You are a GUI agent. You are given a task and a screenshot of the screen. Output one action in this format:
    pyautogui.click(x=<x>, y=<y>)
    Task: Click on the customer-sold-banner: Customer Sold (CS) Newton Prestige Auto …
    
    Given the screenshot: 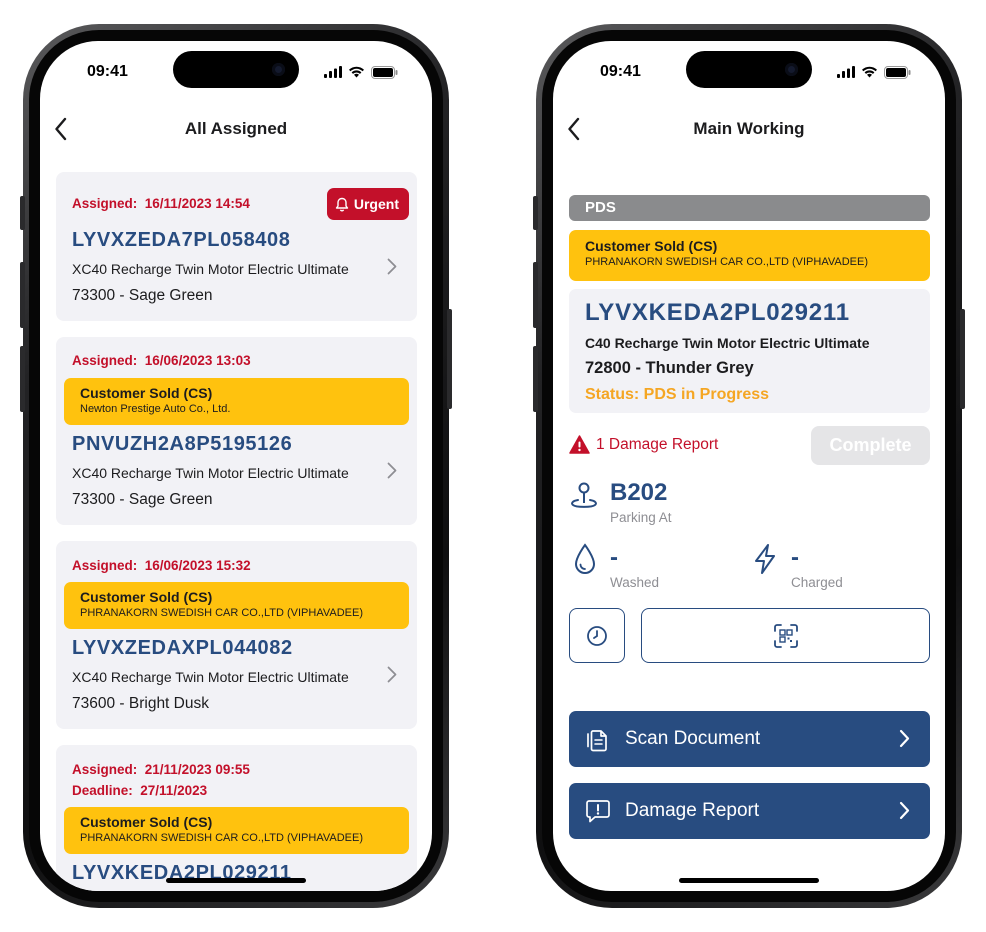 What is the action you would take?
    pyautogui.click(x=236, y=401)
    